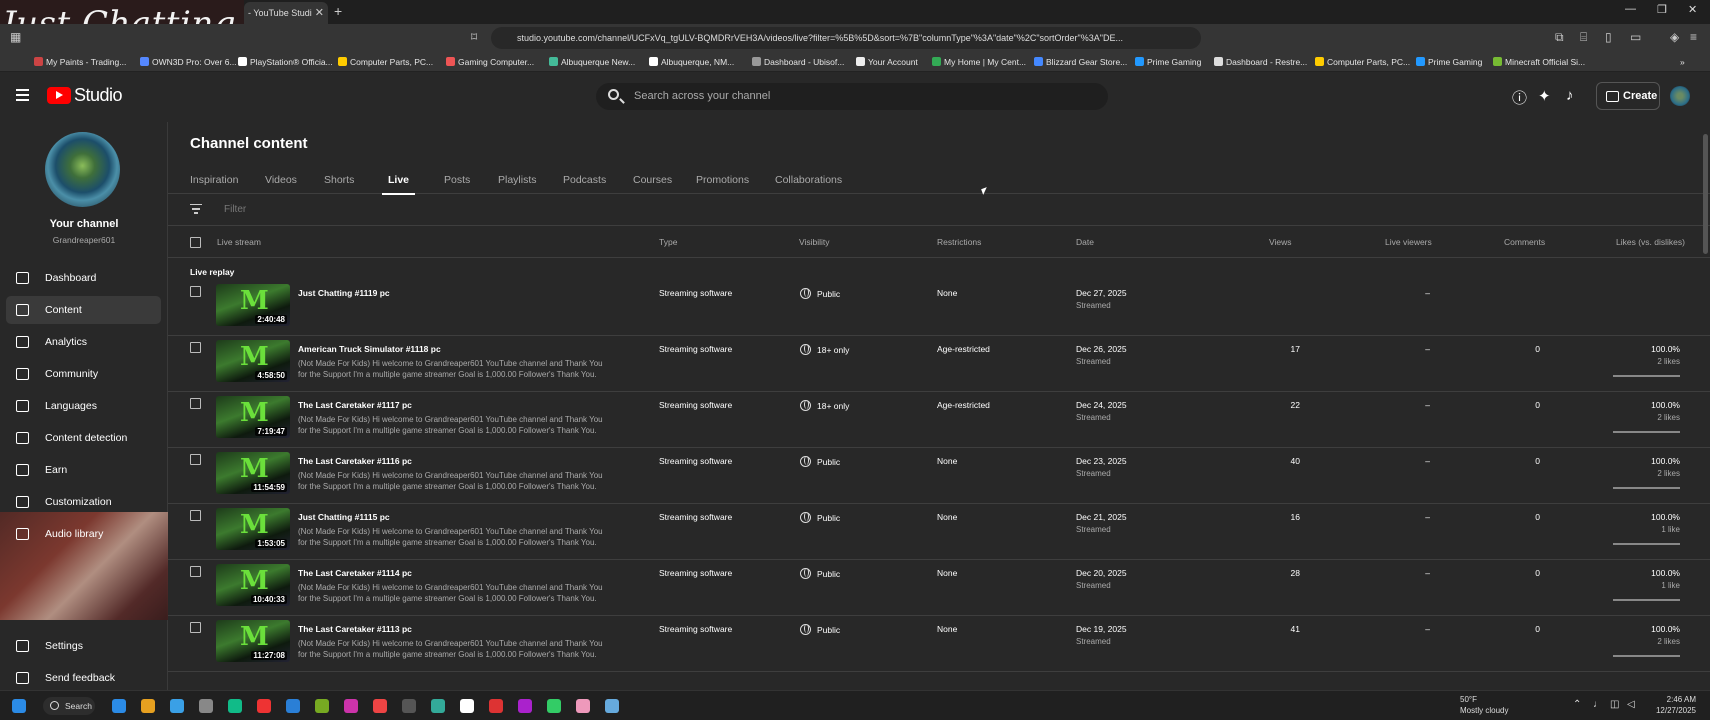  What do you see at coordinates (1484, 705) in the screenshot?
I see `weather-widget: 50°F Mostly cloudy` at bounding box center [1484, 705].